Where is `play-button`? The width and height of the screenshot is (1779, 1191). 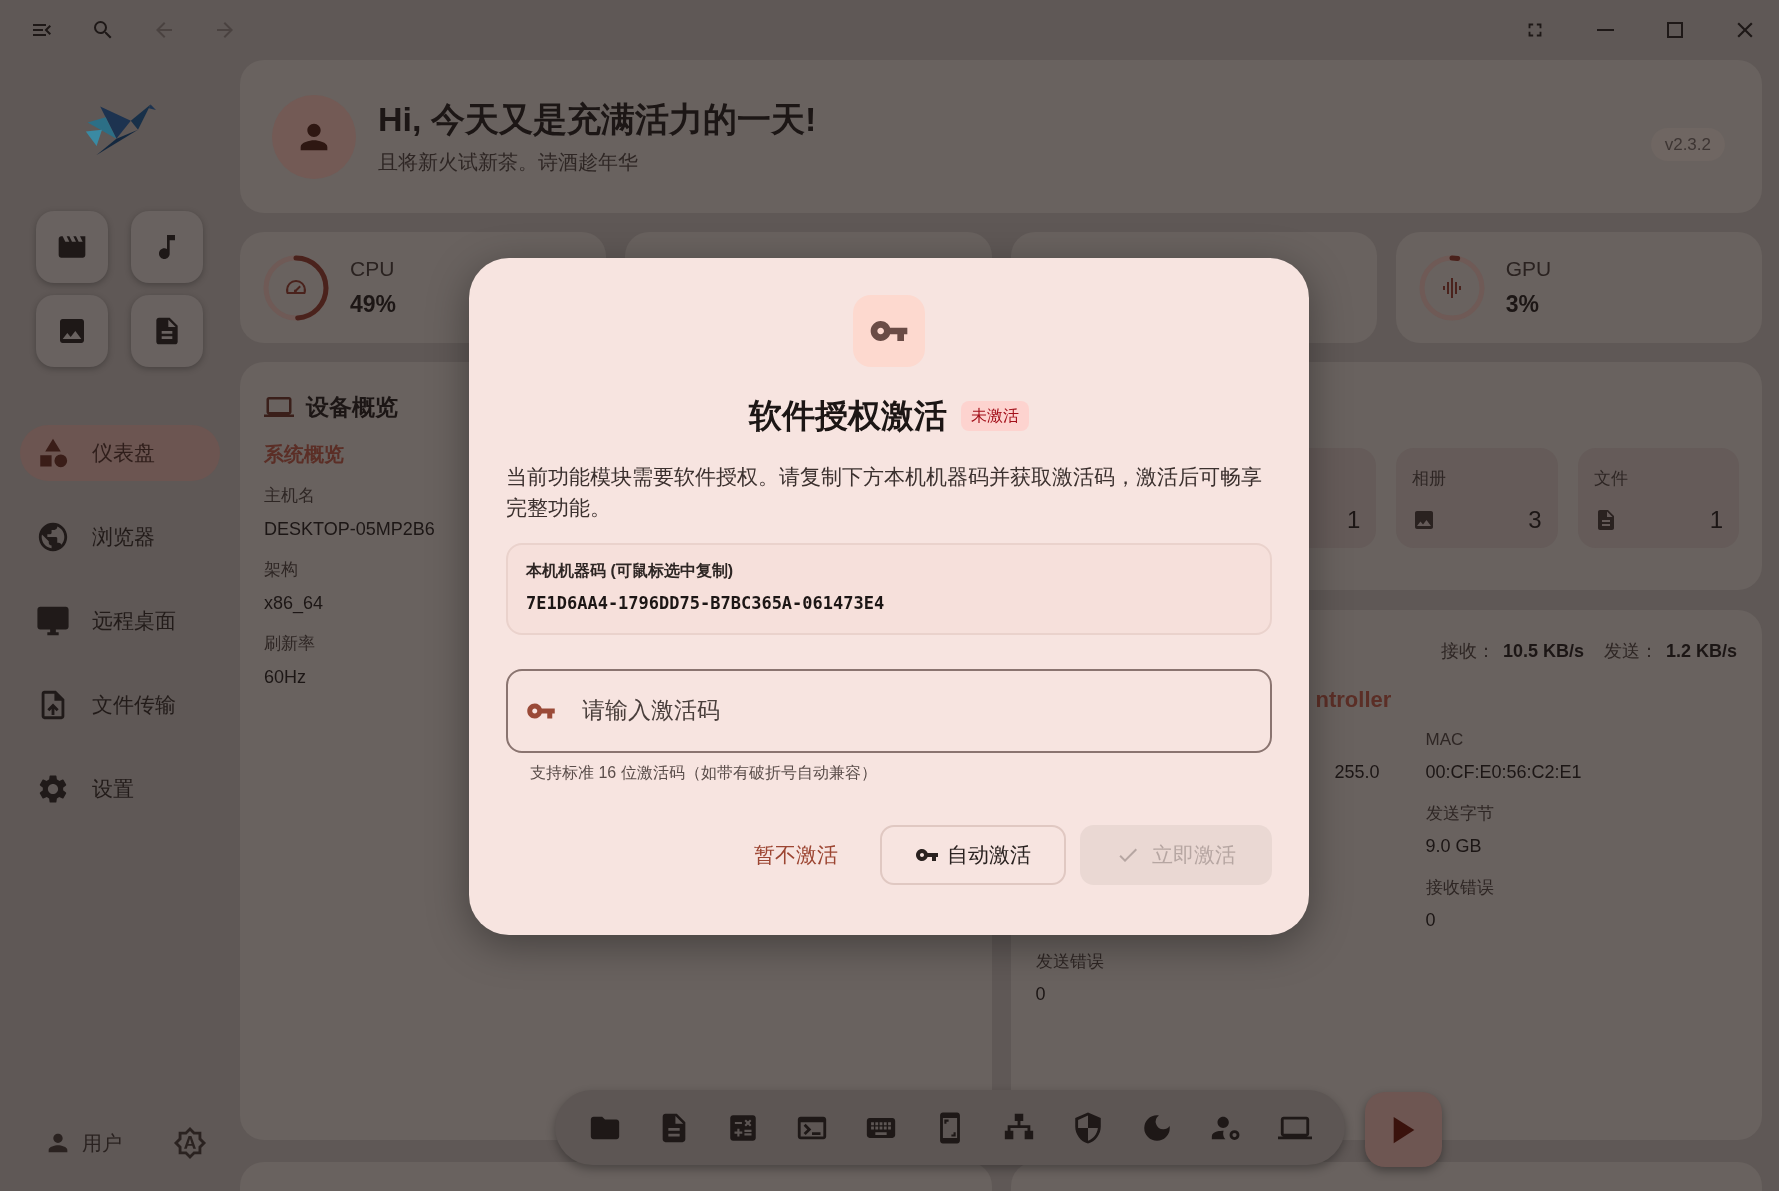
play-button is located at coordinates (1403, 1129).